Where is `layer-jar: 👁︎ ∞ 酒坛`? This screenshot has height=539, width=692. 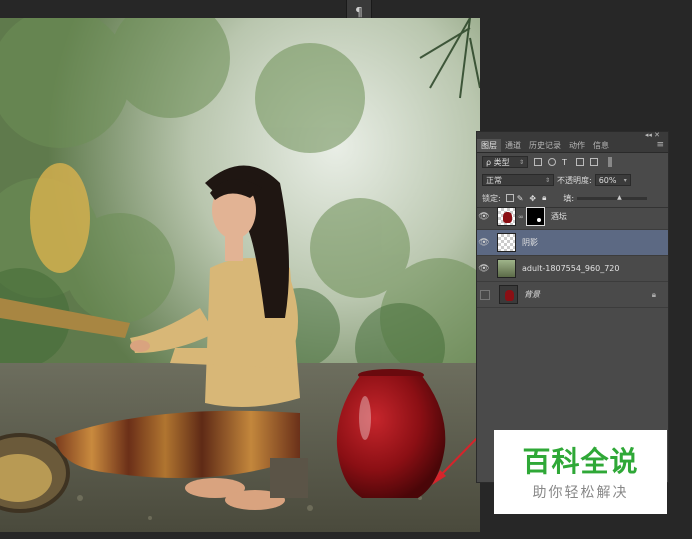
layer-jar: 👁︎ ∞ 酒坛 is located at coordinates (572, 217).